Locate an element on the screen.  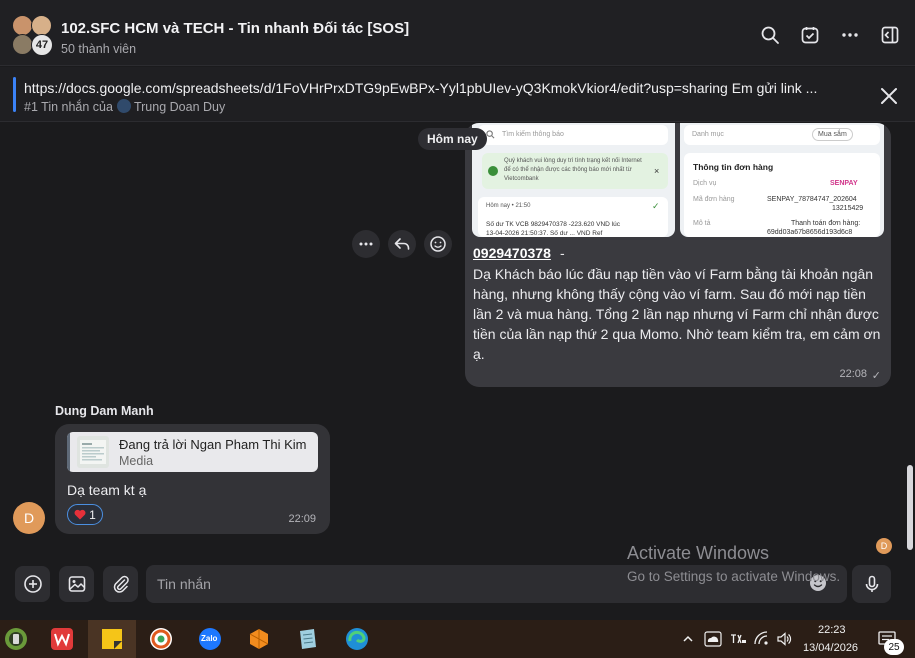
date-divider: Hôm nay is located at coordinates (452, 139).